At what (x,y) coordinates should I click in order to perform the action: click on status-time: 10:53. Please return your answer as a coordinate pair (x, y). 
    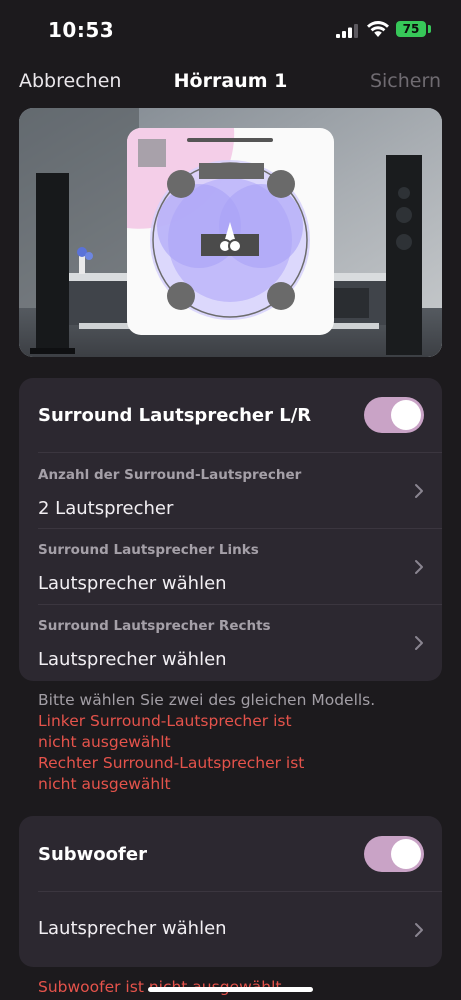
    Looking at the image, I should click on (81, 30).